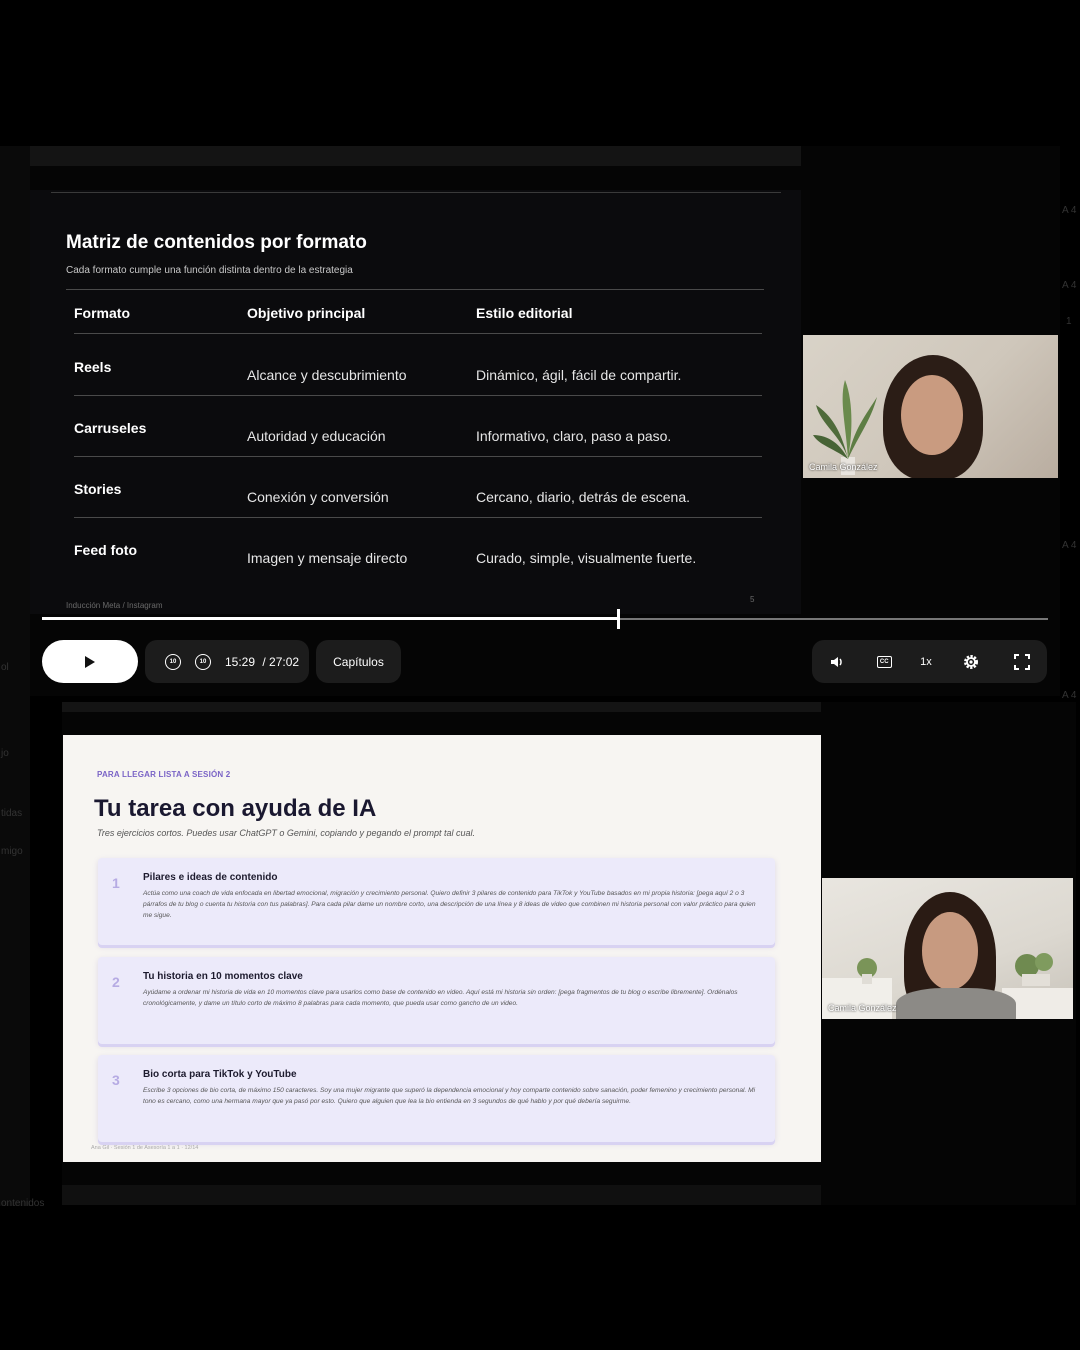  What do you see at coordinates (1022, 662) in the screenshot?
I see `fullscreen-icon` at bounding box center [1022, 662].